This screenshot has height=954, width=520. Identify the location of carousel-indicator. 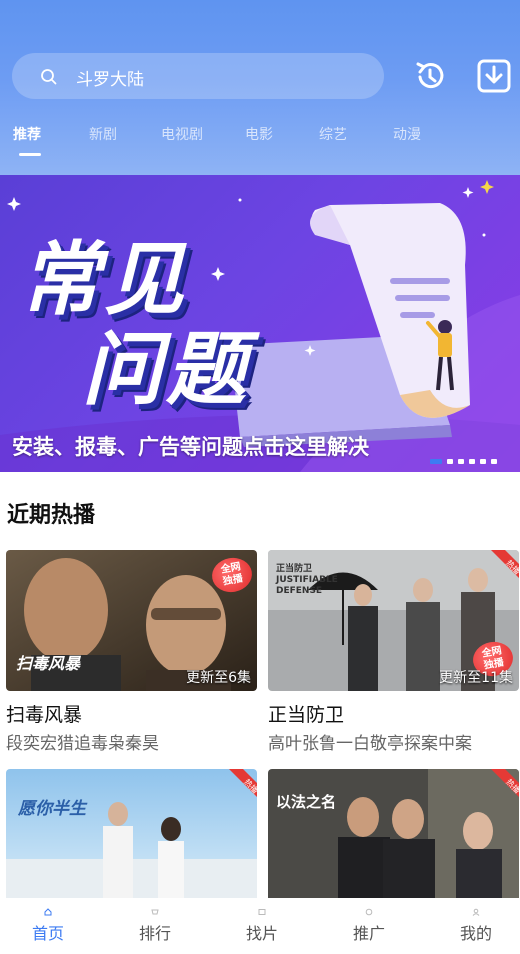
(463, 461).